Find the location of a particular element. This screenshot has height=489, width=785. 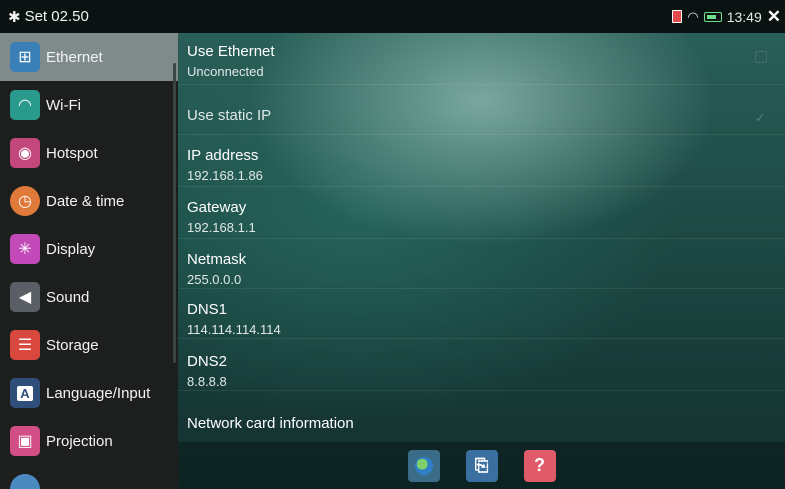

row-title: Use static IP is located at coordinates (229, 115).